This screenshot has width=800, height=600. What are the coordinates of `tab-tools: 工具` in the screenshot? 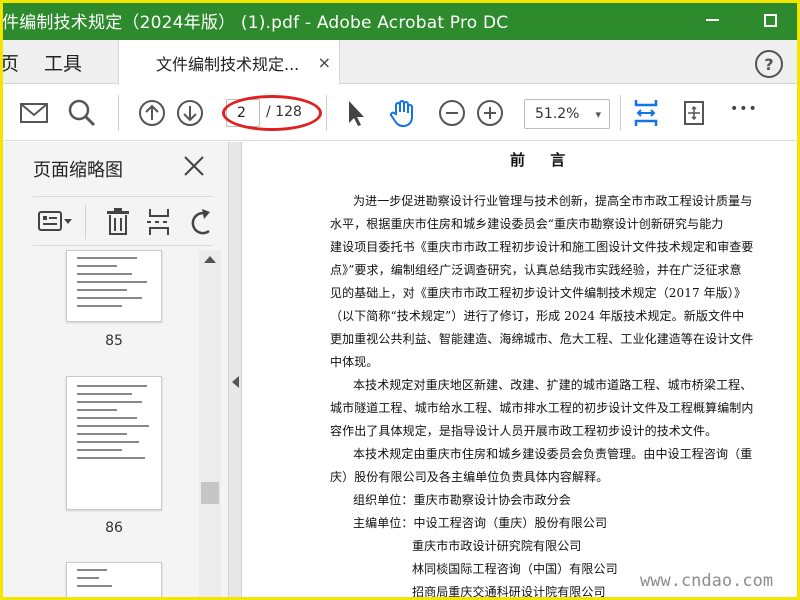 It's located at (63, 62).